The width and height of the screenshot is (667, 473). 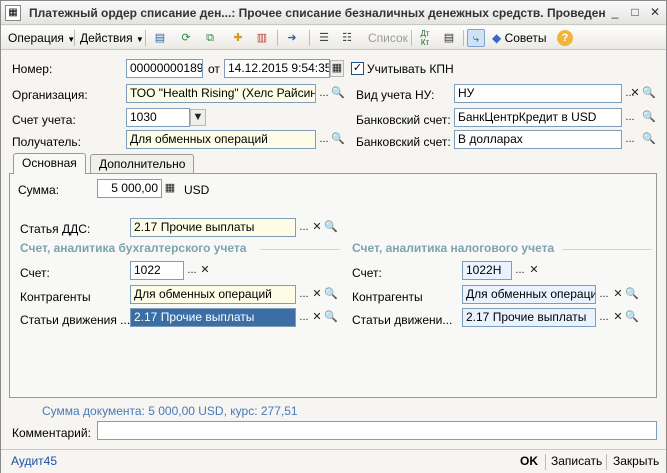 What do you see at coordinates (292, 38) in the screenshot?
I see `go-to-icon: ➜` at bounding box center [292, 38].